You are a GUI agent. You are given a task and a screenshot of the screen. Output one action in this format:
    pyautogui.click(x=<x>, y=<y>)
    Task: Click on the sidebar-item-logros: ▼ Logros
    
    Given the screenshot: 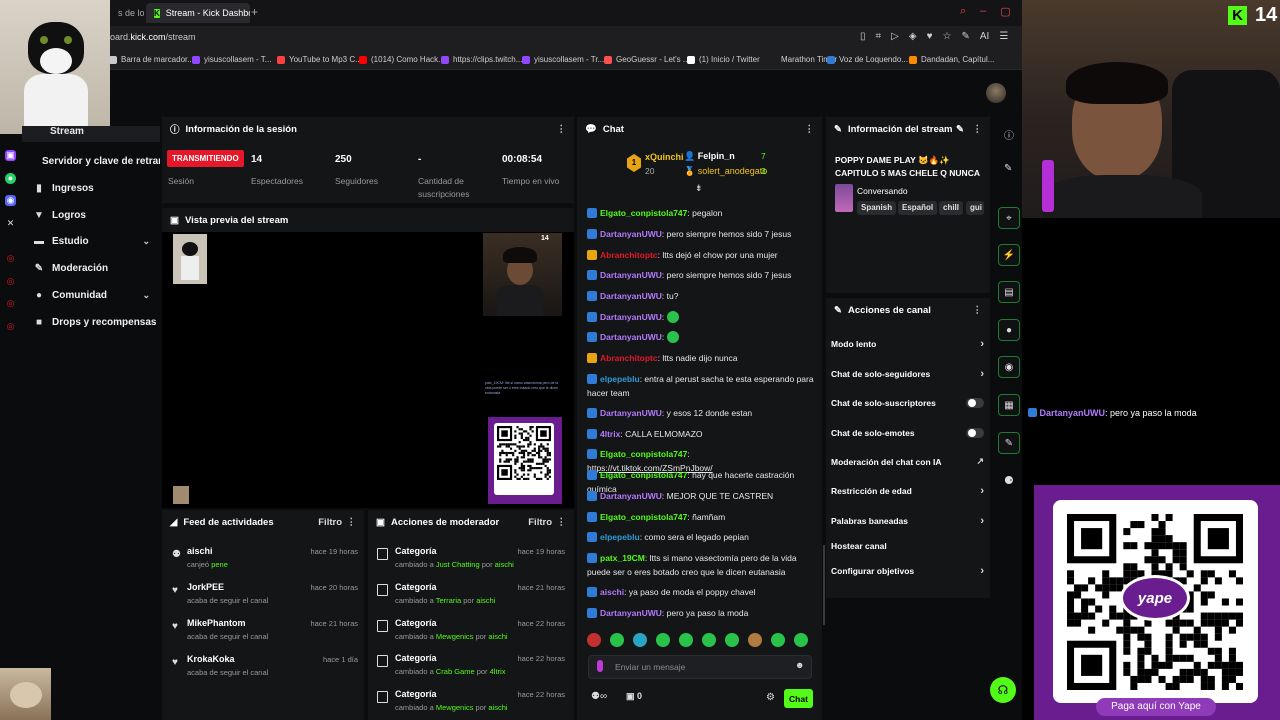 What is the action you would take?
    pyautogui.click(x=91, y=215)
    